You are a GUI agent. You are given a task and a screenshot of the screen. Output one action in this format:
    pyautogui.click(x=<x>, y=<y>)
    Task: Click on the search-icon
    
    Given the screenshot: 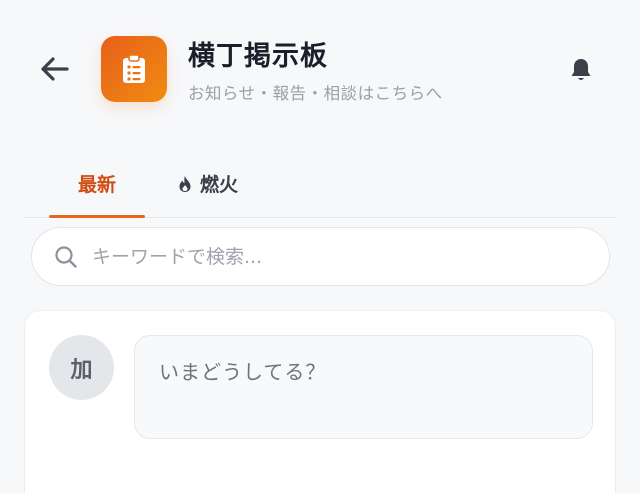 What is the action you would take?
    pyautogui.click(x=66, y=256)
    